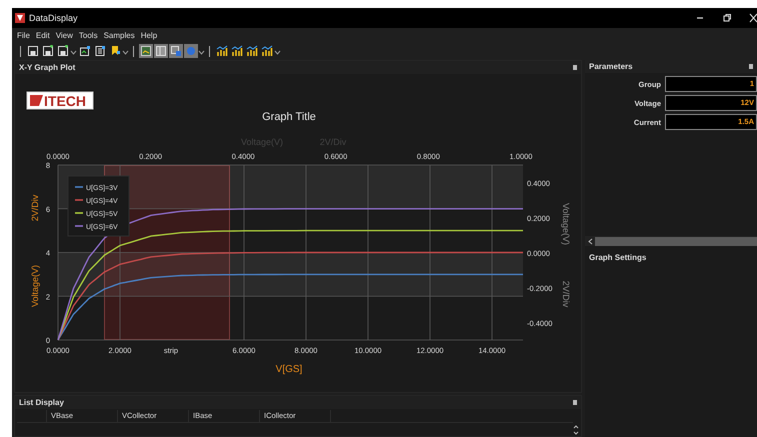 The image size is (757, 437). What do you see at coordinates (42, 402) in the screenshot?
I see `panel-title: List Display` at bounding box center [42, 402].